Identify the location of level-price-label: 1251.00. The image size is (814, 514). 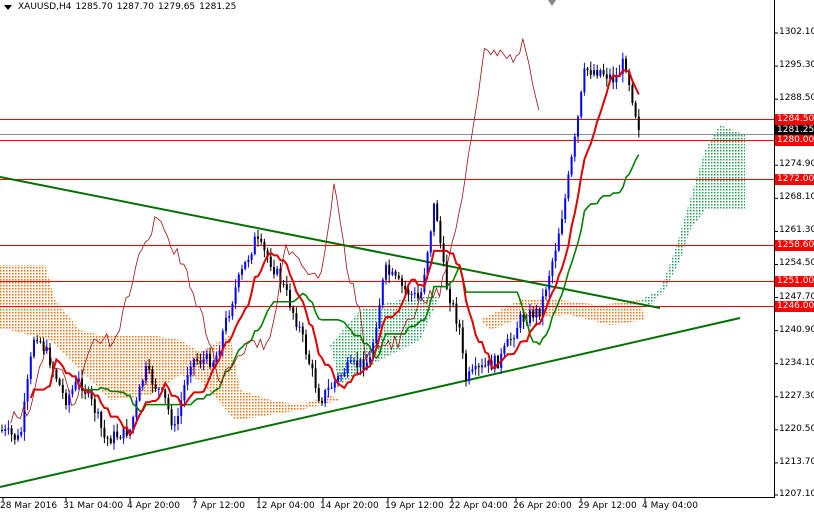
(794, 281).